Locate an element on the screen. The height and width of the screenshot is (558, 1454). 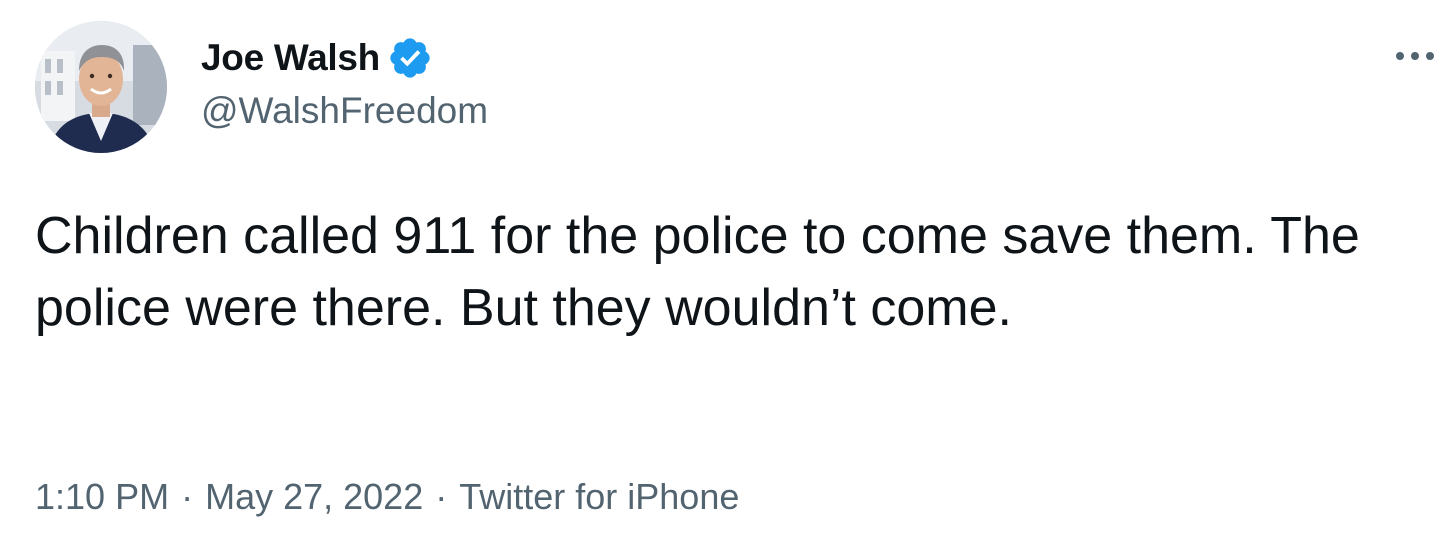
verified-badge-icon is located at coordinates (410, 58).